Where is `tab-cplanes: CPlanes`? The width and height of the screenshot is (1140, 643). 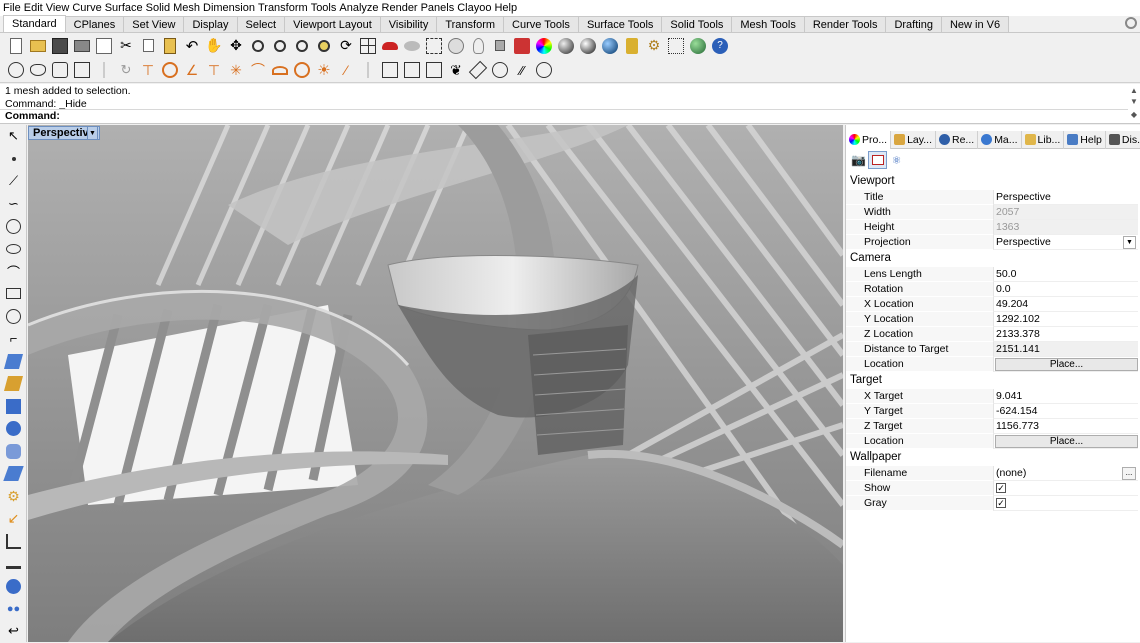 tab-cplanes: CPlanes is located at coordinates (94, 24).